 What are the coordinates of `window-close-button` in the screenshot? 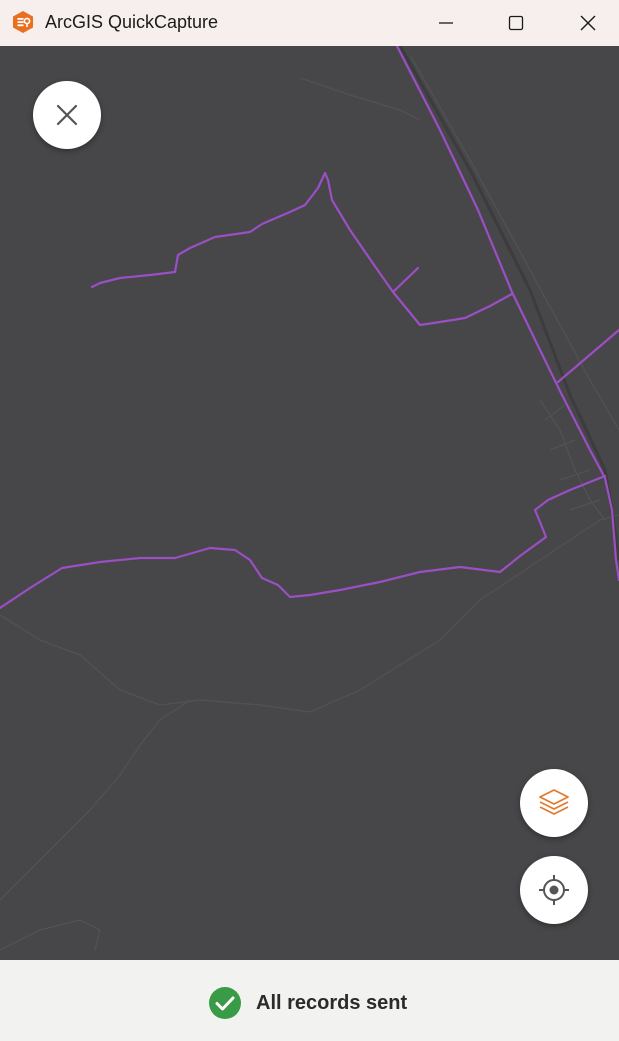 It's located at (588, 23).